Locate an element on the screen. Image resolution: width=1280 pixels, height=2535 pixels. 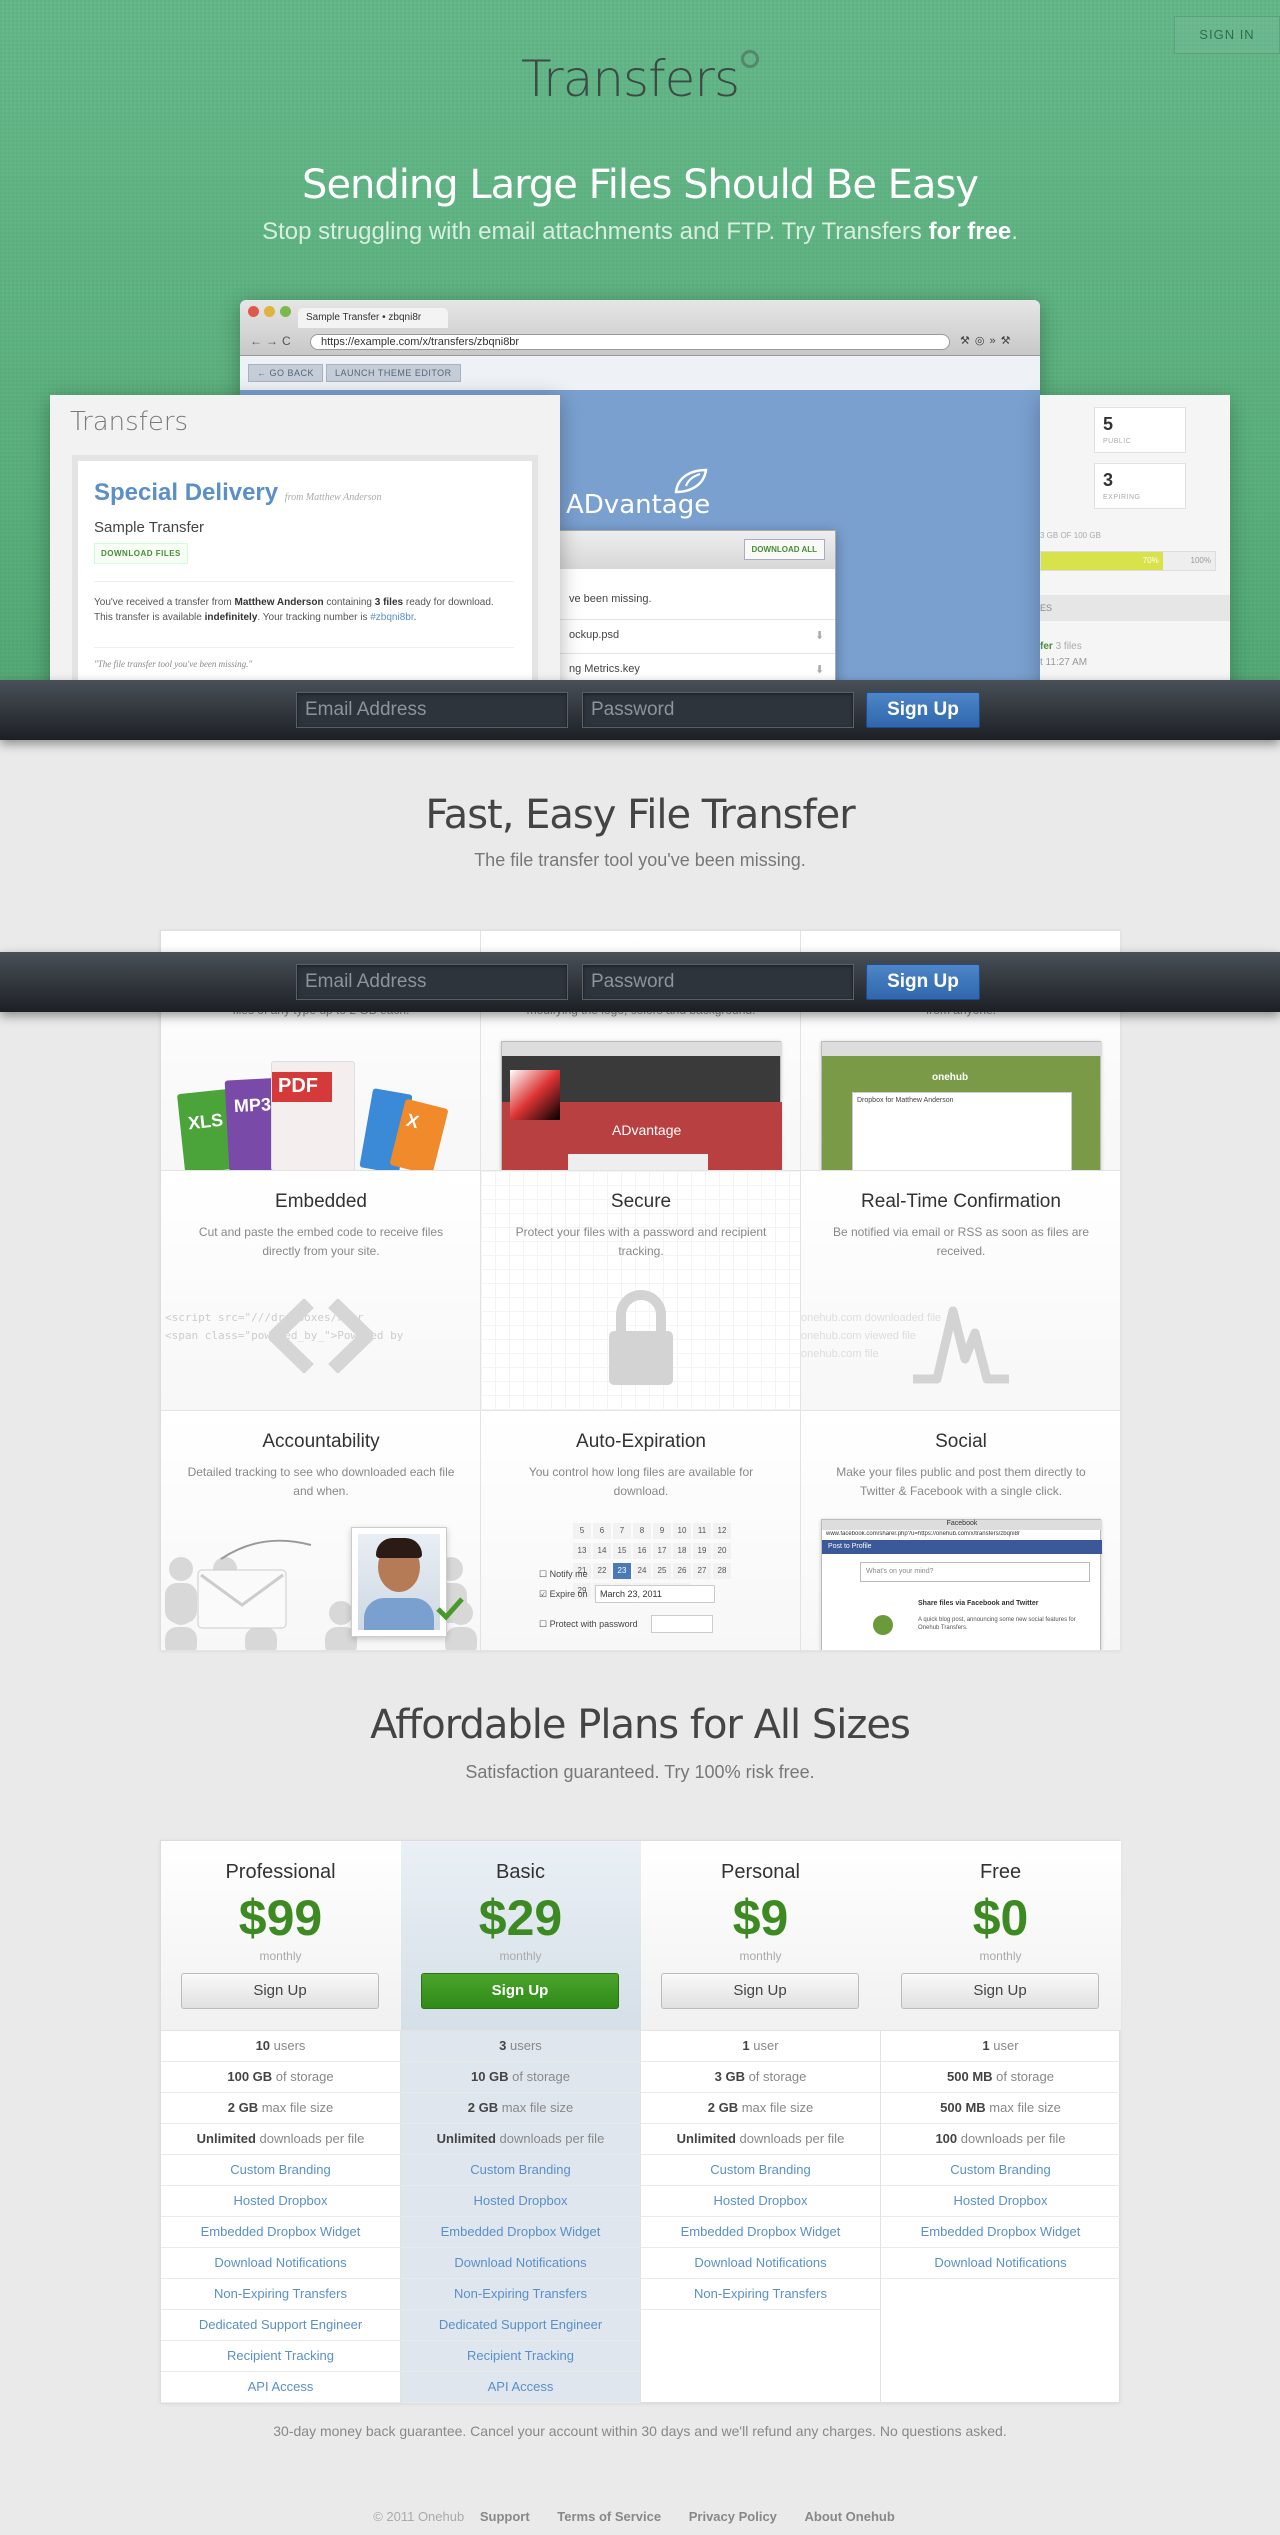
code-text: <script src="// is located at coordinates (215, 1317).